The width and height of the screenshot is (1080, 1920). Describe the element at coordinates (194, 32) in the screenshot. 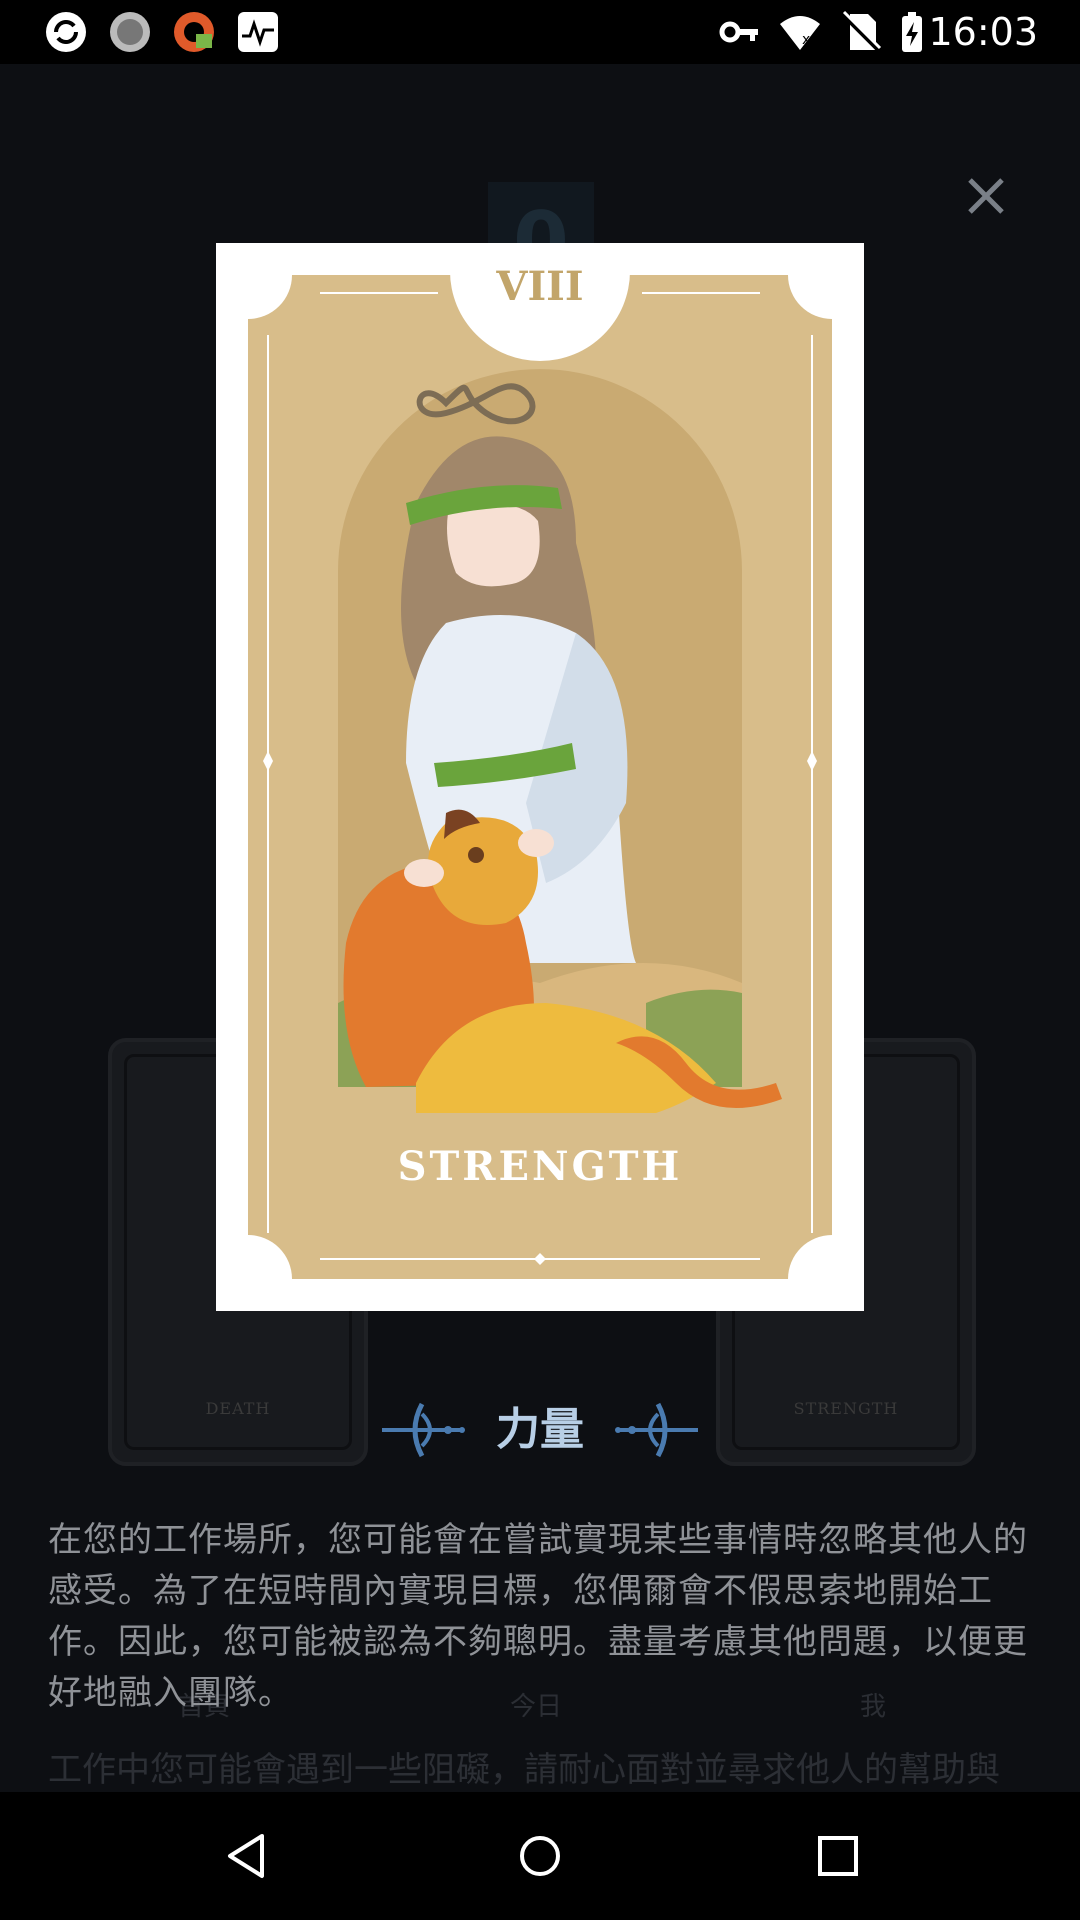

I see `vpn-app-icon` at that location.